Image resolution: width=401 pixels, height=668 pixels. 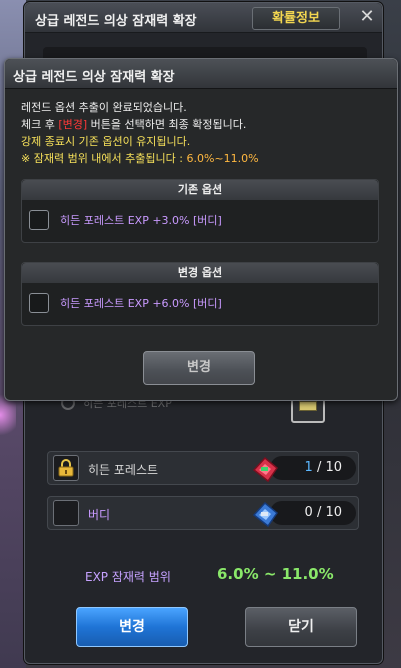 What do you see at coordinates (265, 469) in the screenshot?
I see `red-gem-icon` at bounding box center [265, 469].